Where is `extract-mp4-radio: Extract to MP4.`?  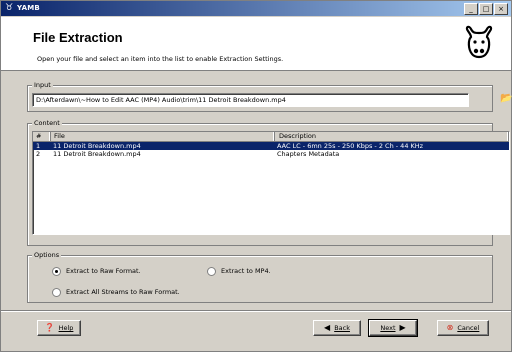
extract-mp4-radio: Extract to MP4. is located at coordinates (239, 271).